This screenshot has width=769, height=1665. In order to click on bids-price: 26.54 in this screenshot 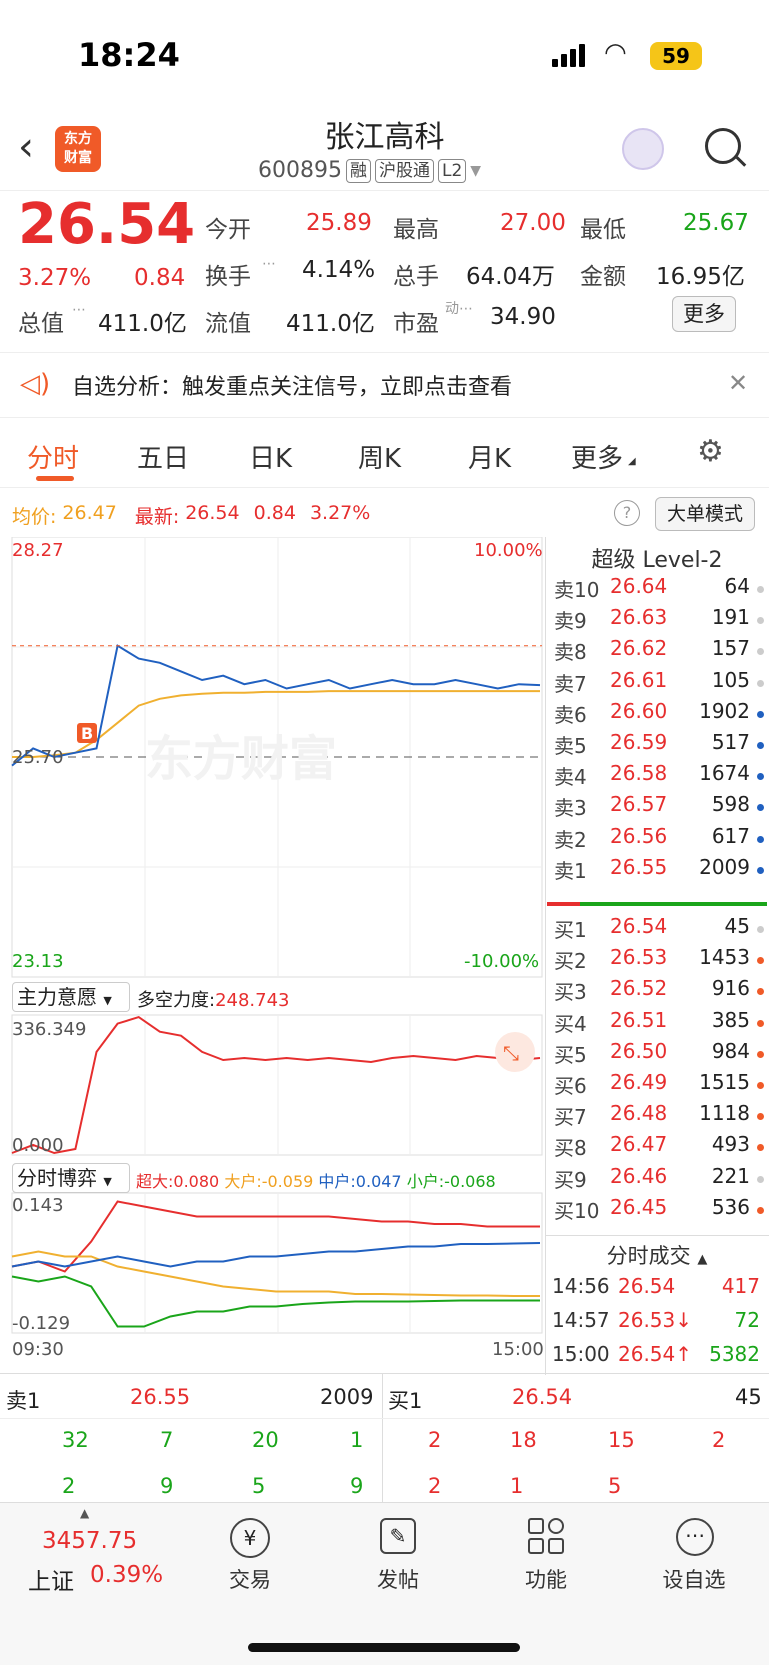, I will do `click(639, 926)`.